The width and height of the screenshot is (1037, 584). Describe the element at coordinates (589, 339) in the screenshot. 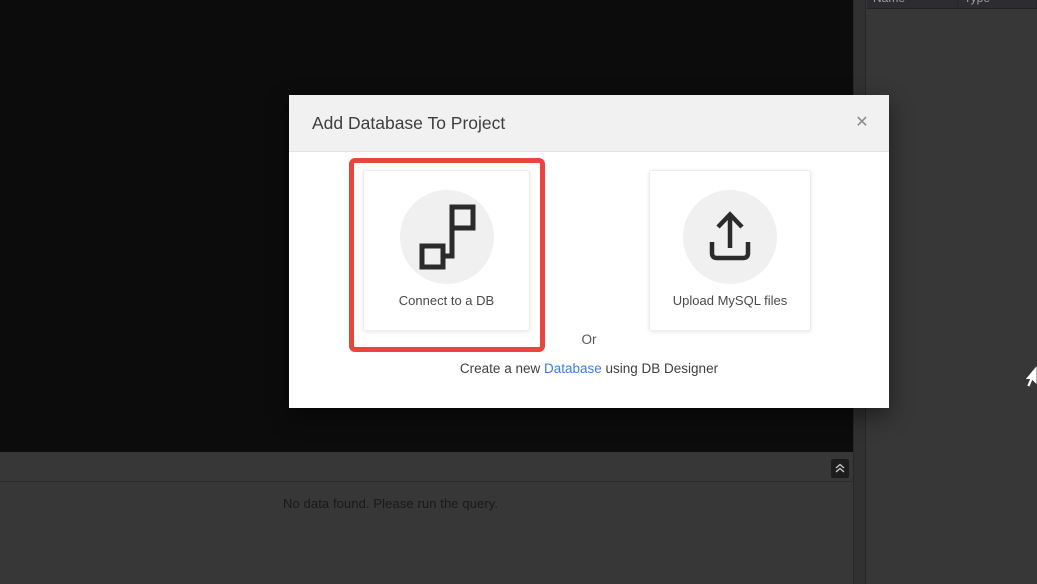

I see `or-separator: Or` at that location.